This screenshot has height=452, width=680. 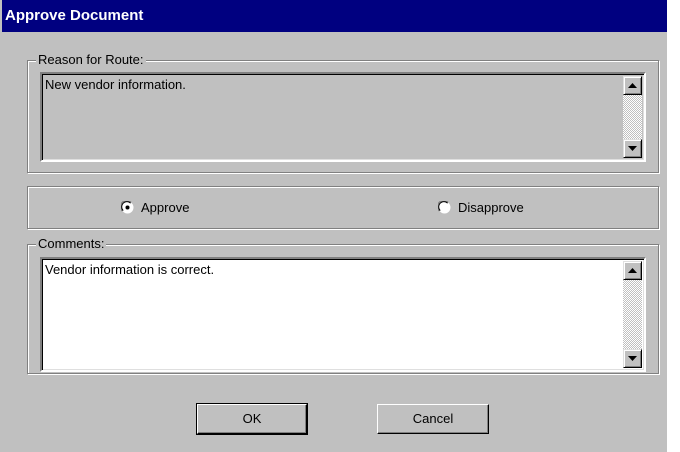 What do you see at coordinates (491, 207) in the screenshot?
I see `disapprove-label: Disapprove` at bounding box center [491, 207].